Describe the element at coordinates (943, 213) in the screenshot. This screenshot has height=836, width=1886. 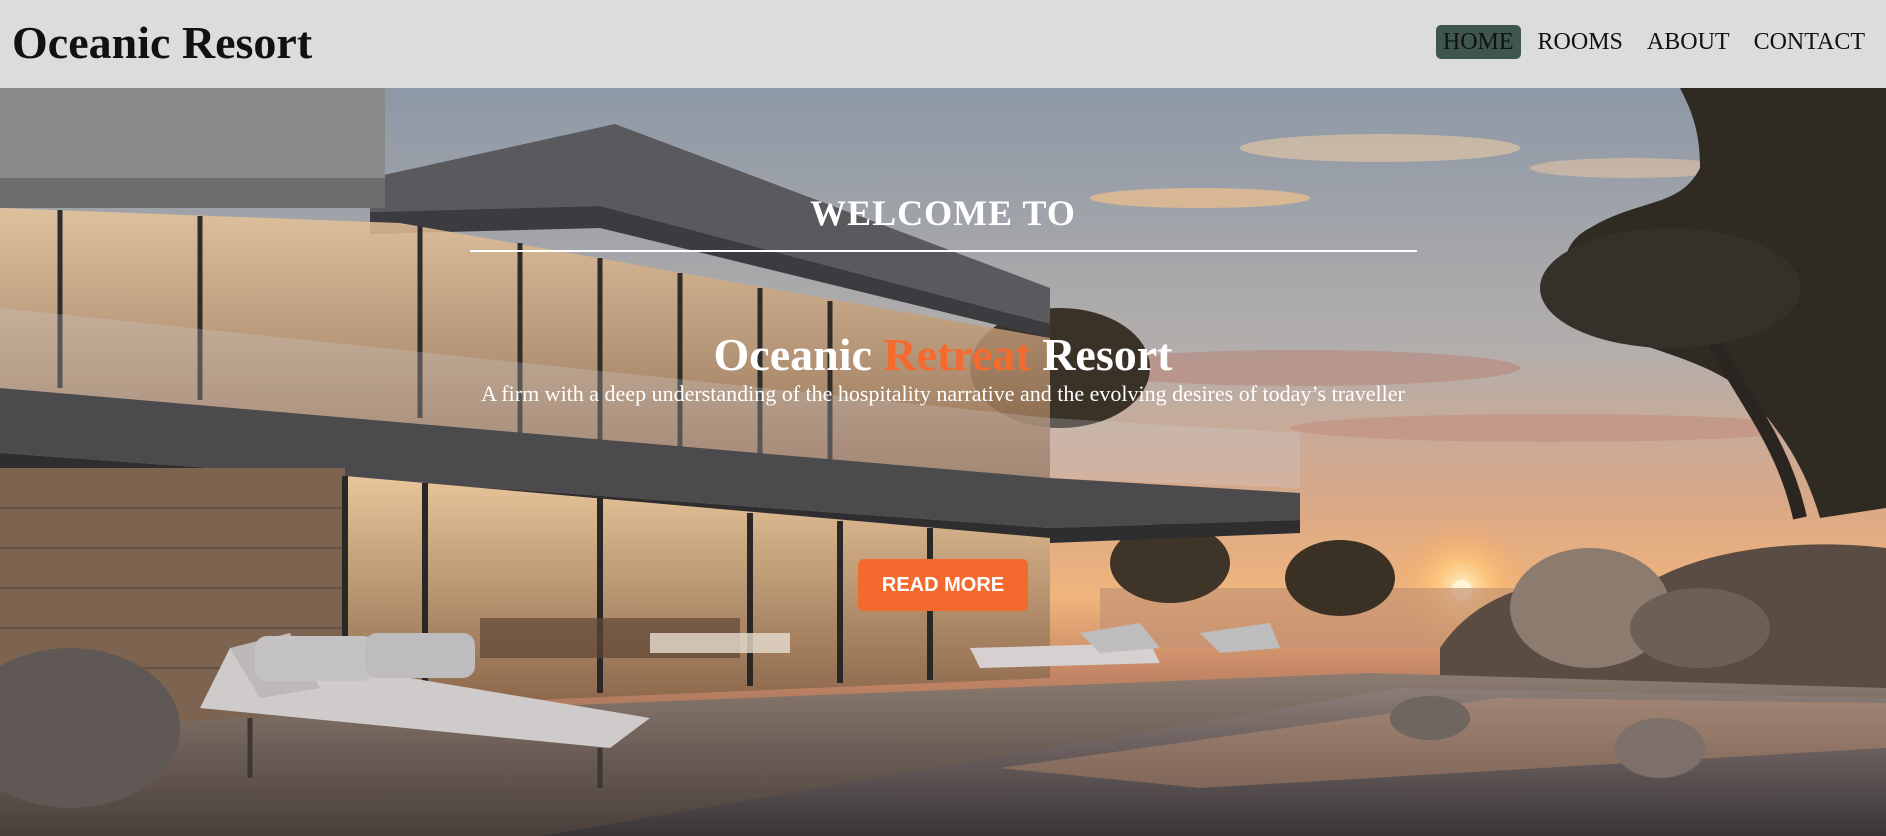
I see `hero-welcome-heading: WELCOME TO` at that location.